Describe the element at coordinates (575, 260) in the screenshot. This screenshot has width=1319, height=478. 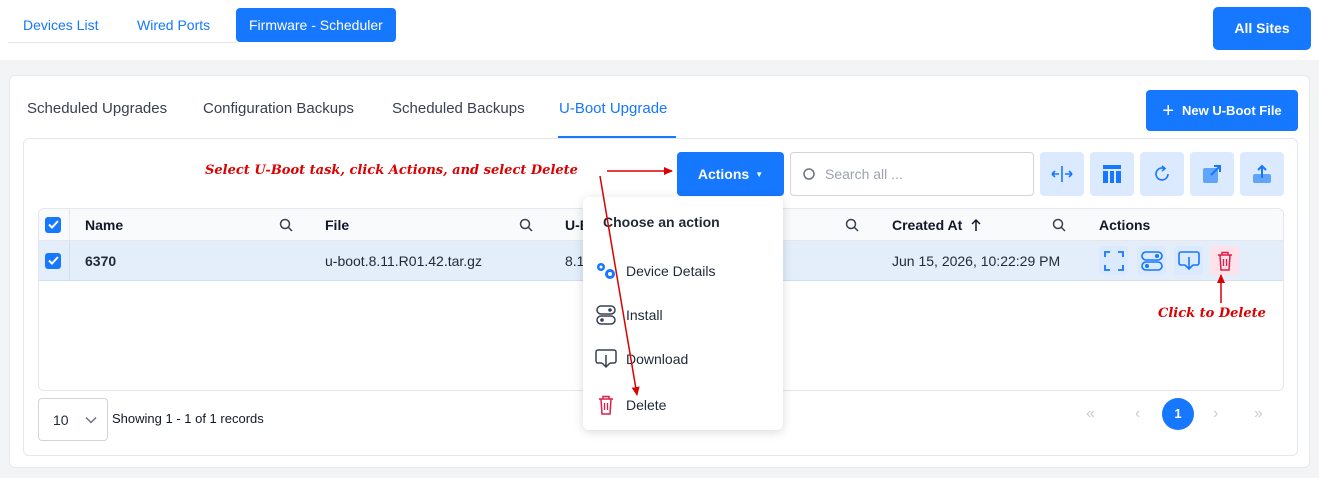
I see `cell-uboot: 8.1` at that location.